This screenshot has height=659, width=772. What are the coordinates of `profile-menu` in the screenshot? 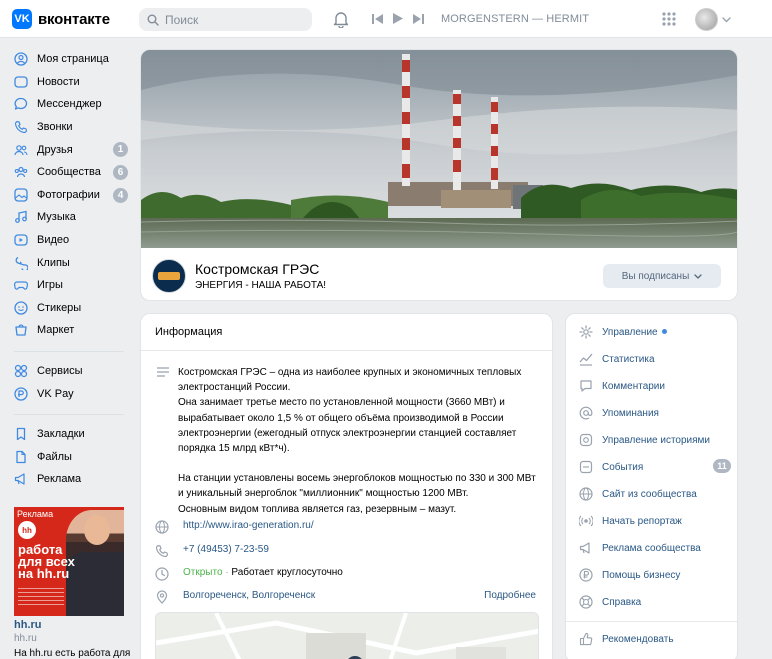 It's located at (713, 19).